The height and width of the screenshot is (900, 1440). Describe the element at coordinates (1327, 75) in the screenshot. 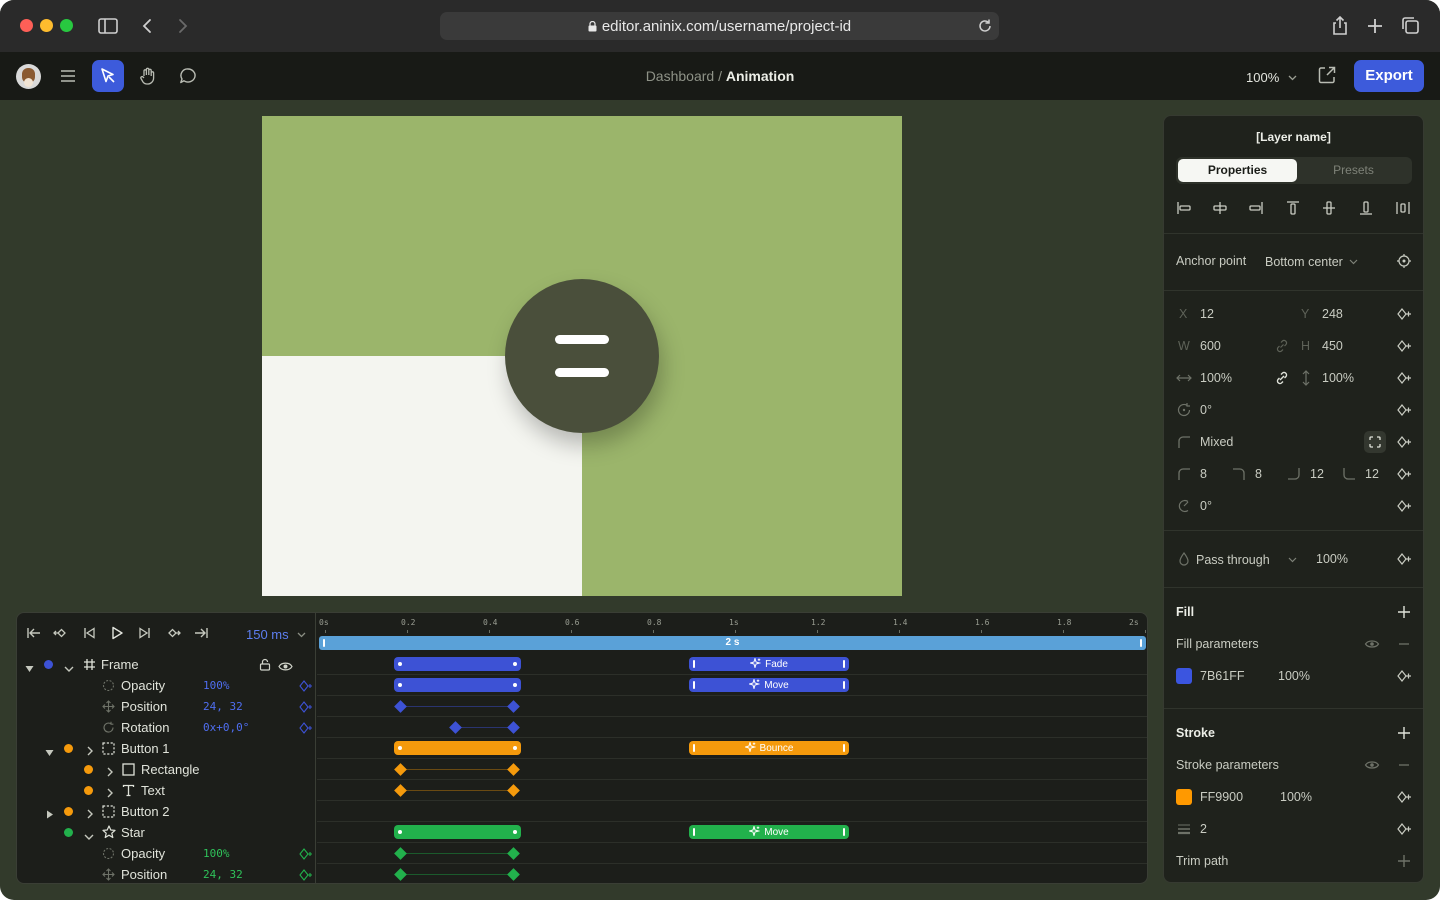

I see `share-export-icon` at that location.